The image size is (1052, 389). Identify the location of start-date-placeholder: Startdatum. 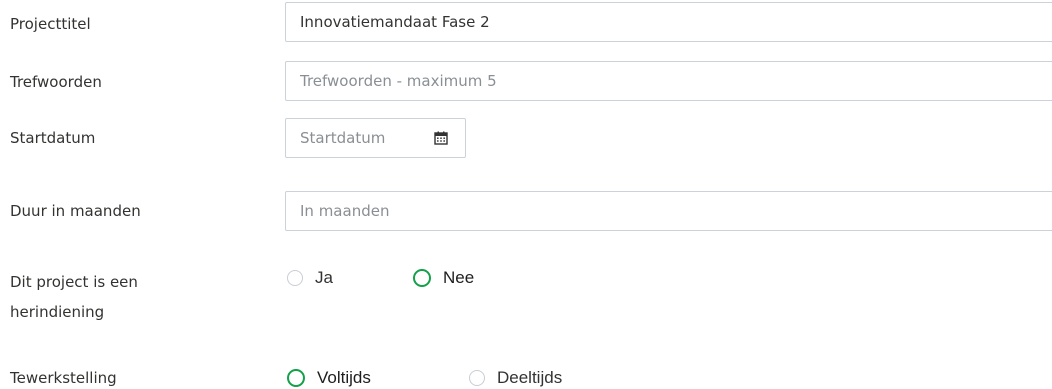
(343, 138).